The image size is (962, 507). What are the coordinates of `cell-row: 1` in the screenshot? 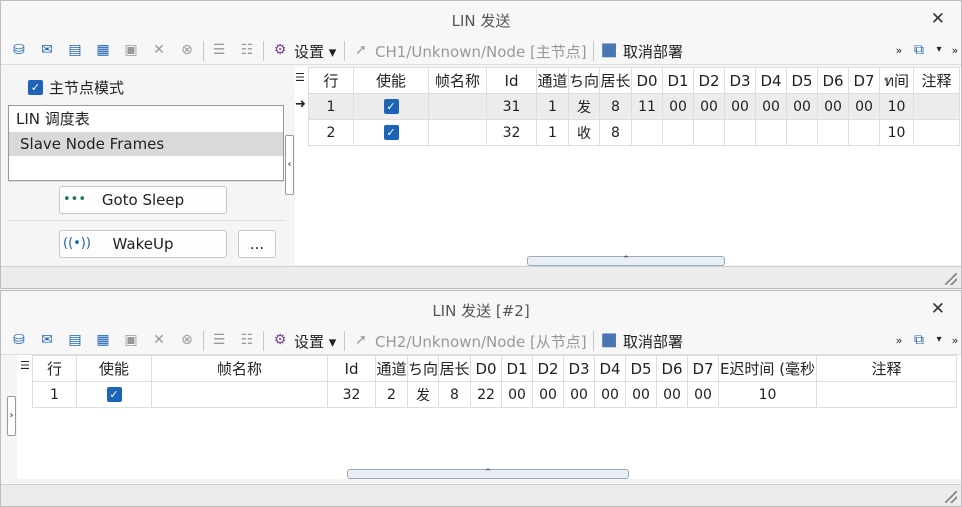 It's located at (54, 394).